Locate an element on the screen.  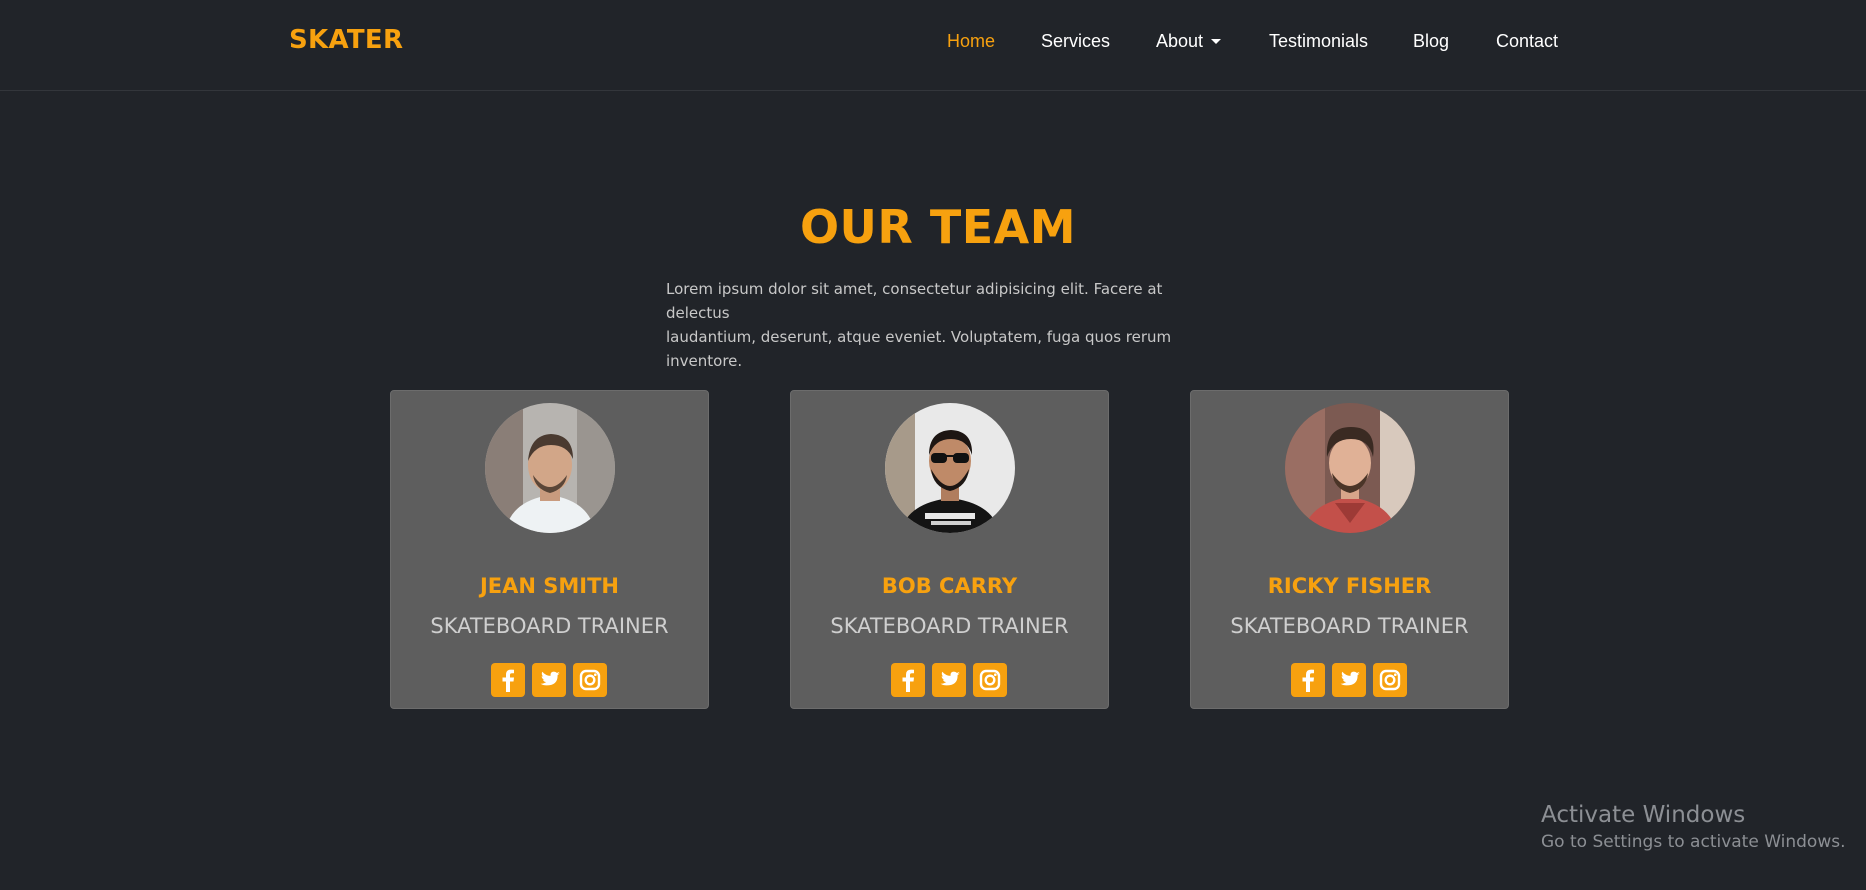
nav-about-label: About is located at coordinates (1180, 41).